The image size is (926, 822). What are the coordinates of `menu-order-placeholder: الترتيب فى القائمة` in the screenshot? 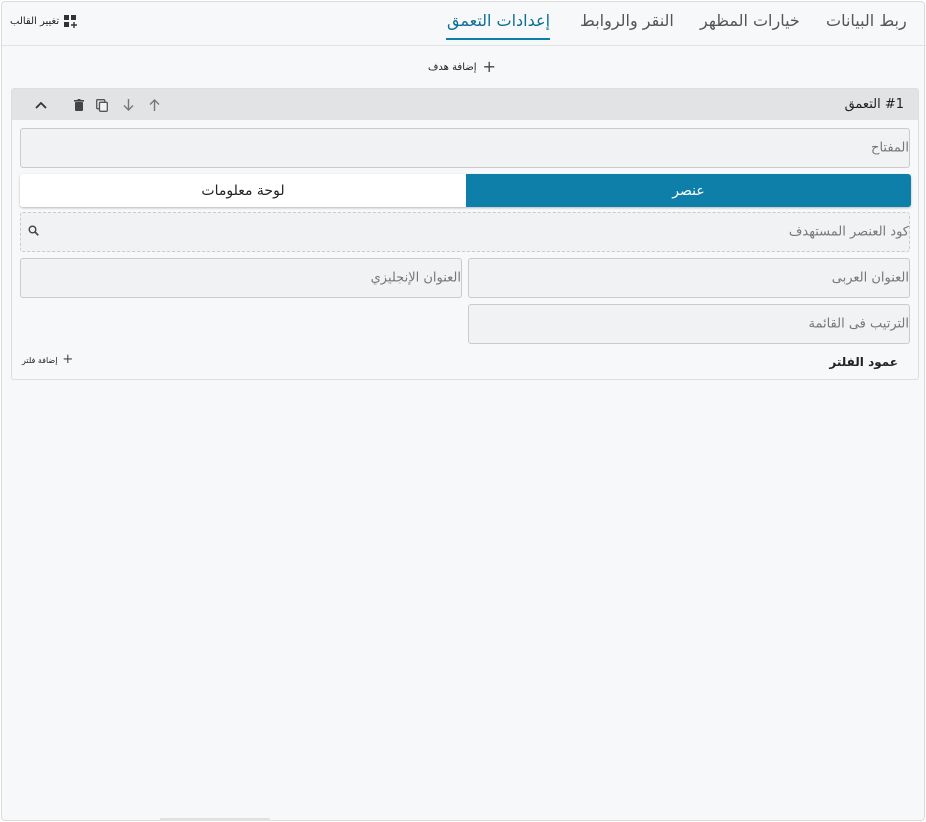 It's located at (858, 324).